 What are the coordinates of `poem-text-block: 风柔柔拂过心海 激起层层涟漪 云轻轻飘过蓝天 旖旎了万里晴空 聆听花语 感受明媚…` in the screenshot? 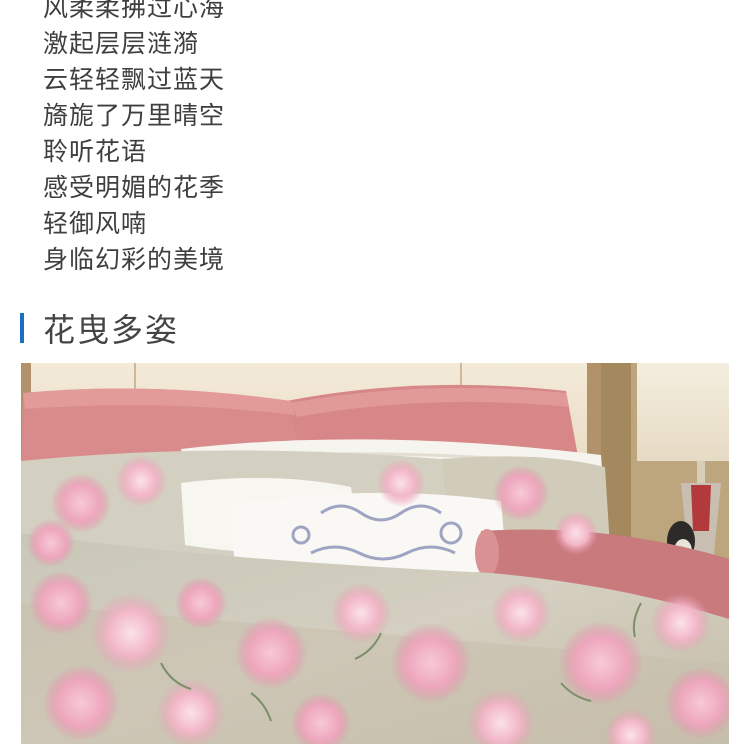 It's located at (134, 139).